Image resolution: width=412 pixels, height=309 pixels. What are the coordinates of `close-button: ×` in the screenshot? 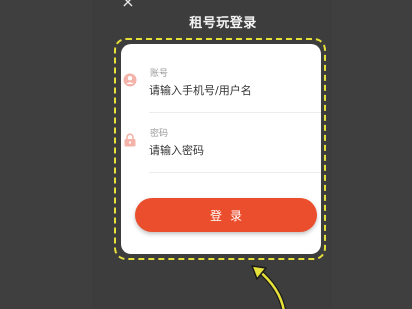 It's located at (128, 6).